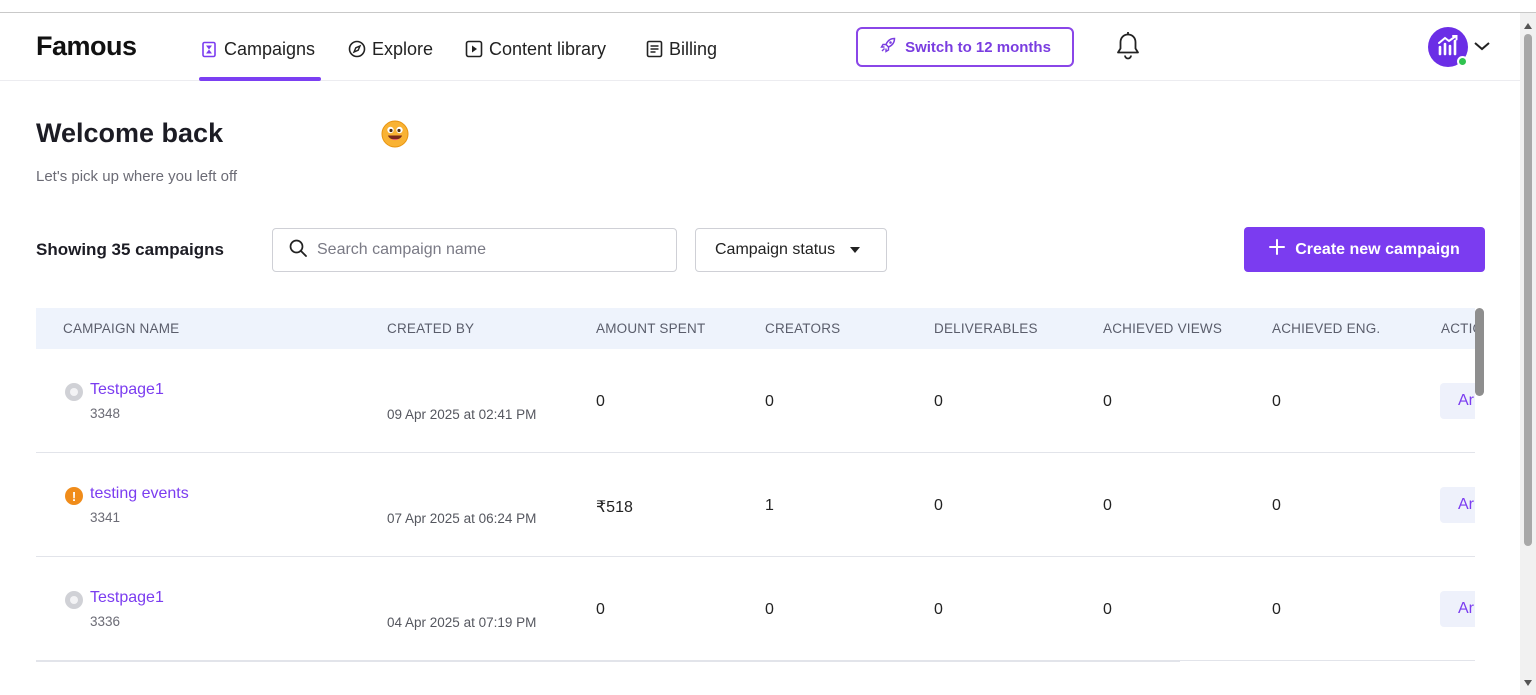 The height and width of the screenshot is (695, 1536). Describe the element at coordinates (1528, 680) in the screenshot. I see `scroll-down-arrow-icon` at that location.